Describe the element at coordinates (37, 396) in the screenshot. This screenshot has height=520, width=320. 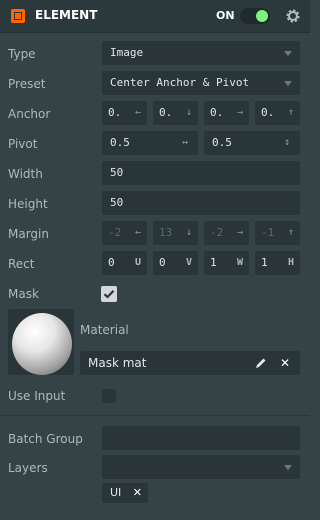
I see `use-input-label: Use Input` at that location.